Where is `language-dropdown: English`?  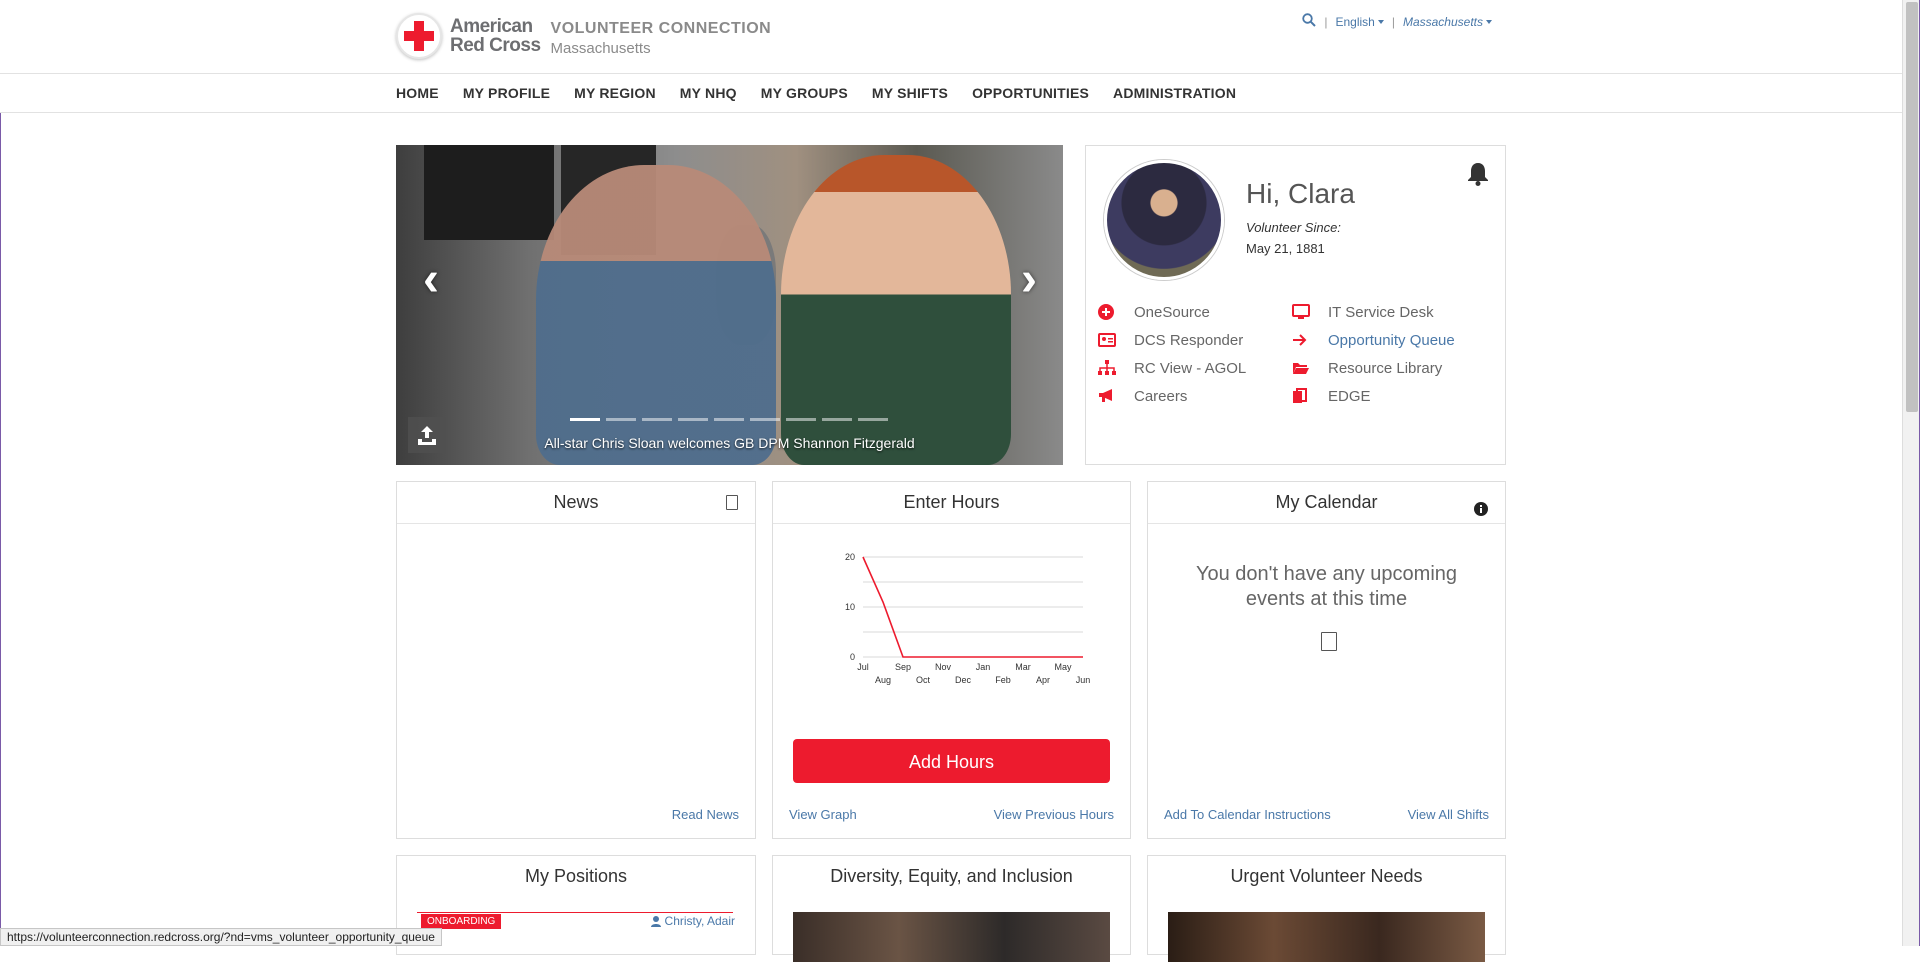 language-dropdown: English is located at coordinates (1359, 21).